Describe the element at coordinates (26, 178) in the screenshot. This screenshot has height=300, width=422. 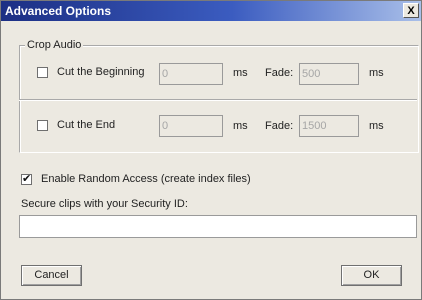
I see `random-access-checkbox` at that location.